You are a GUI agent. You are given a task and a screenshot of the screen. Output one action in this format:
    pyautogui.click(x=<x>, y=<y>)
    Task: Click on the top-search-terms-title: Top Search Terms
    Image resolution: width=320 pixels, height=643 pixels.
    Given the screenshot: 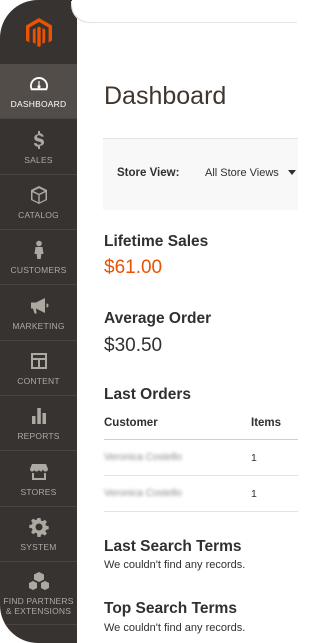 What is the action you would take?
    pyautogui.click(x=170, y=608)
    